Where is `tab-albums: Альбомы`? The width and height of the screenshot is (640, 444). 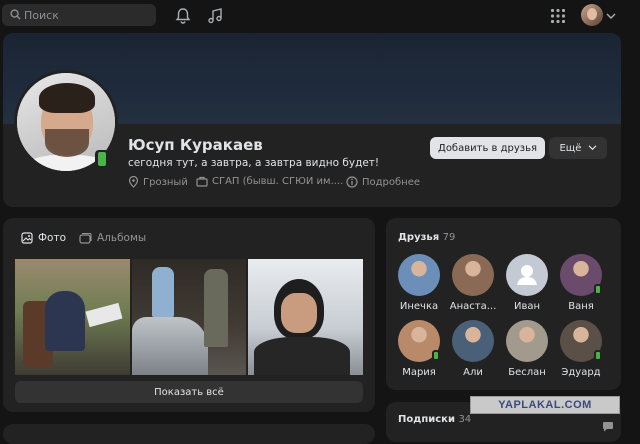 tab-albums: Альбомы is located at coordinates (112, 238).